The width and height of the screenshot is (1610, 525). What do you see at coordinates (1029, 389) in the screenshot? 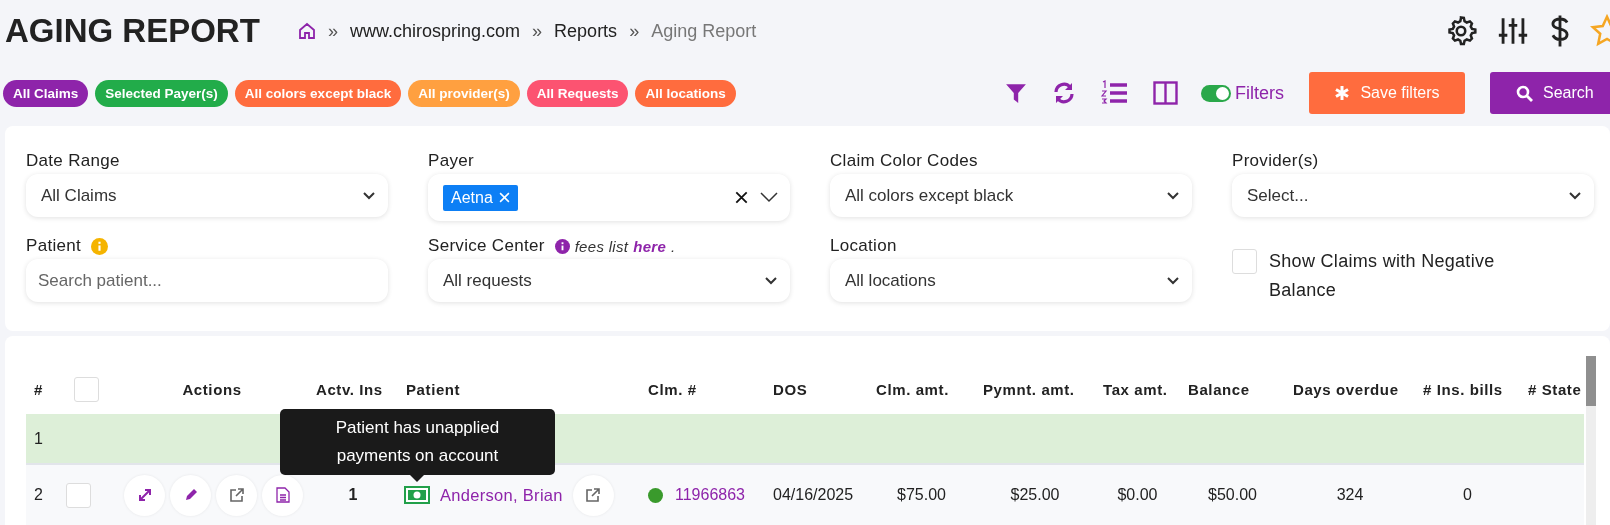
I see `column-header: Pymnt. amt.` at bounding box center [1029, 389].